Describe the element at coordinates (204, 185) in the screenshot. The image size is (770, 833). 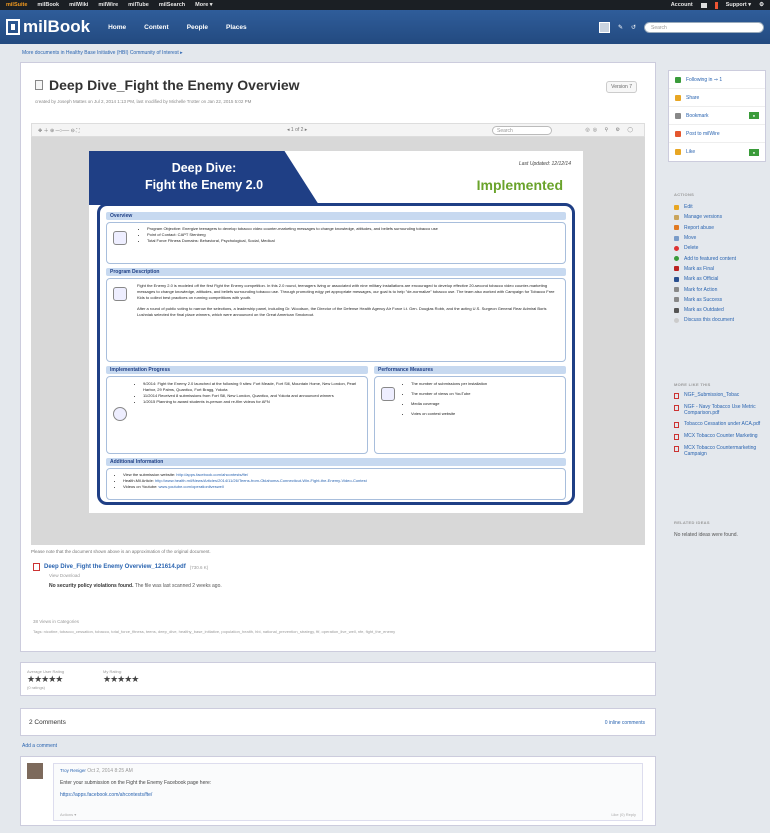
I see `slide-title-line2: Fight the Enemy 2.0` at that location.